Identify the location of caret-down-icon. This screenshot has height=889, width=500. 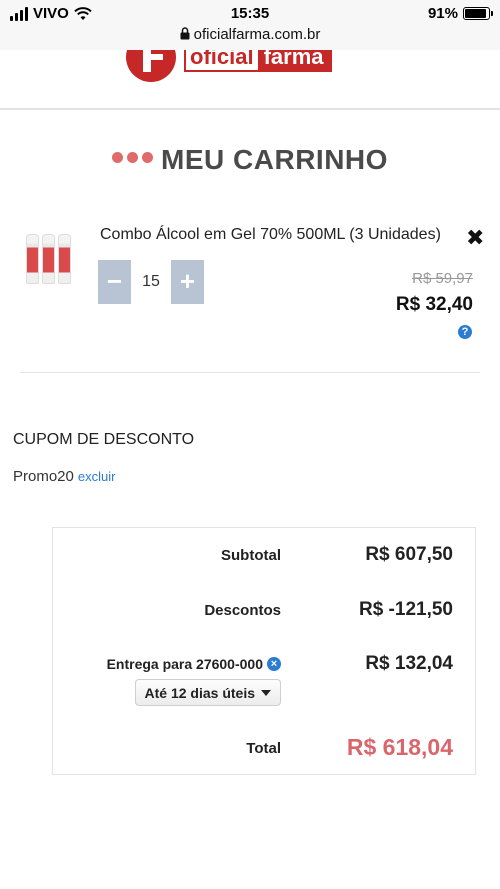
(266, 692).